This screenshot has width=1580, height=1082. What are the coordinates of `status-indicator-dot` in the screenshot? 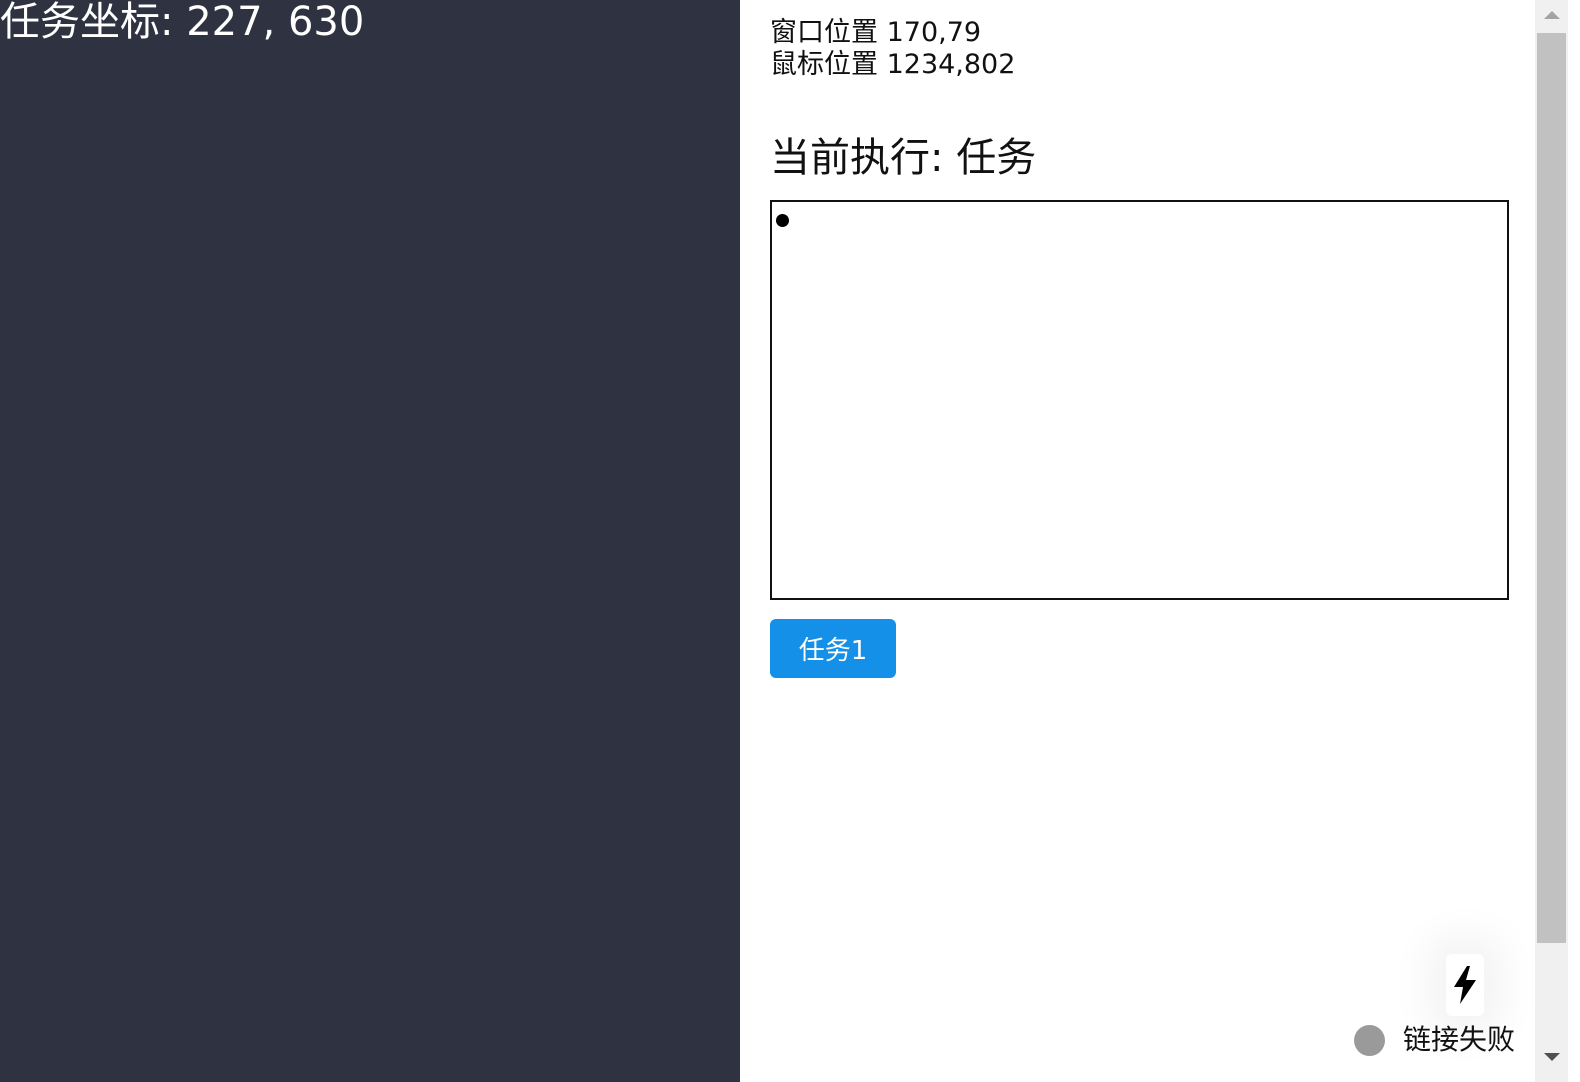 It's located at (1369, 1040).